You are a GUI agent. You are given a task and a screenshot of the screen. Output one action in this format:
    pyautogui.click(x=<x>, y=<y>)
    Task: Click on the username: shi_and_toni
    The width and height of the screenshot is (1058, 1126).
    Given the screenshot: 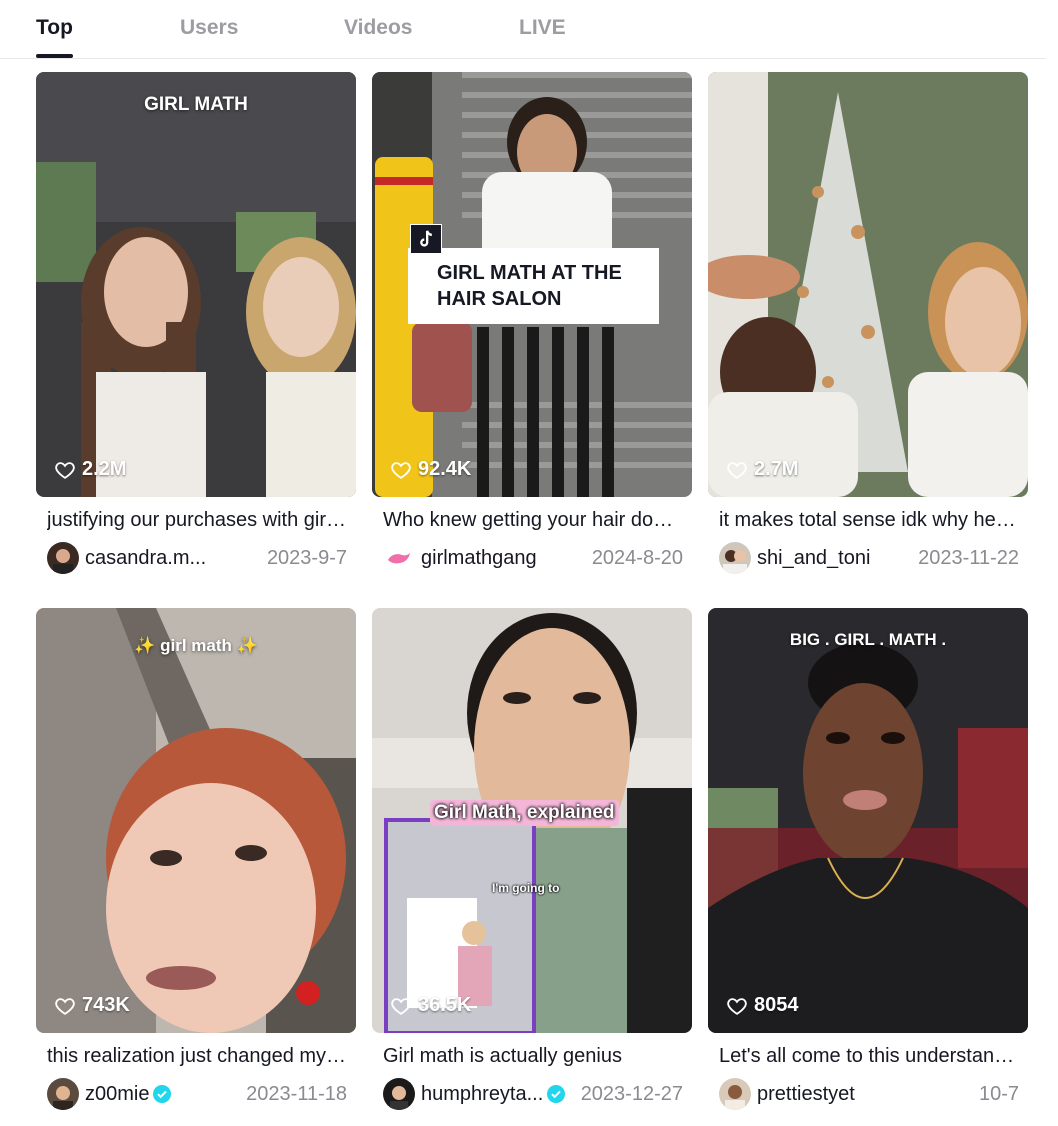 What is the action you would take?
    pyautogui.click(x=813, y=558)
    